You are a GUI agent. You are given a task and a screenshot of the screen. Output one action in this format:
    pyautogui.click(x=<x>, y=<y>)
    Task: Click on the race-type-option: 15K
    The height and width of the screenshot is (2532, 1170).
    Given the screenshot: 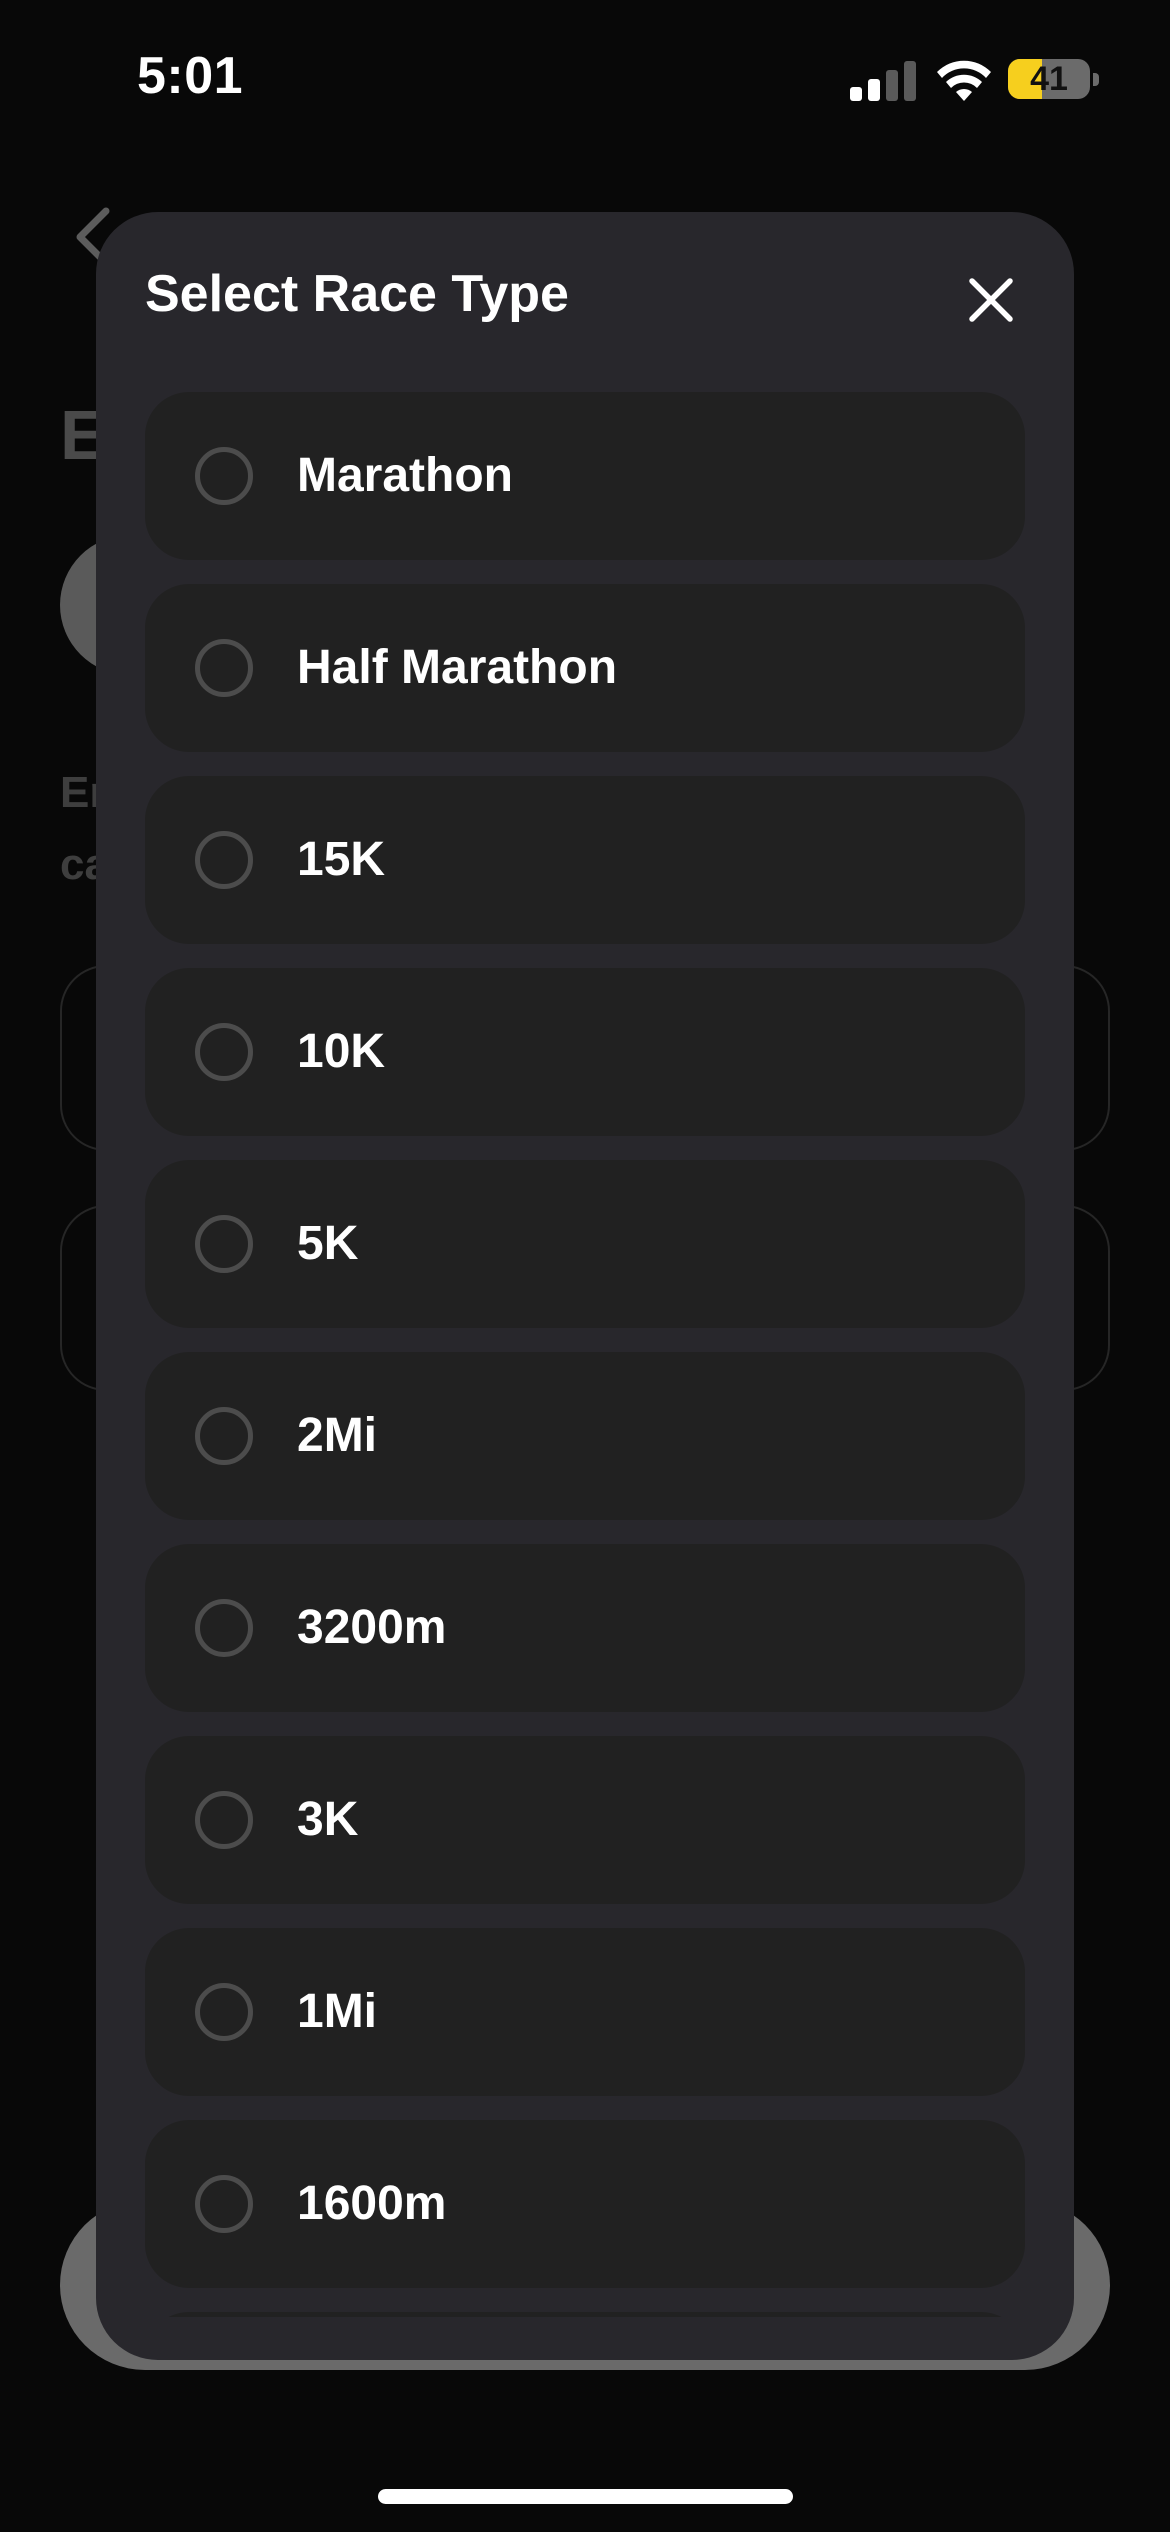 What is the action you would take?
    pyautogui.click(x=585, y=860)
    